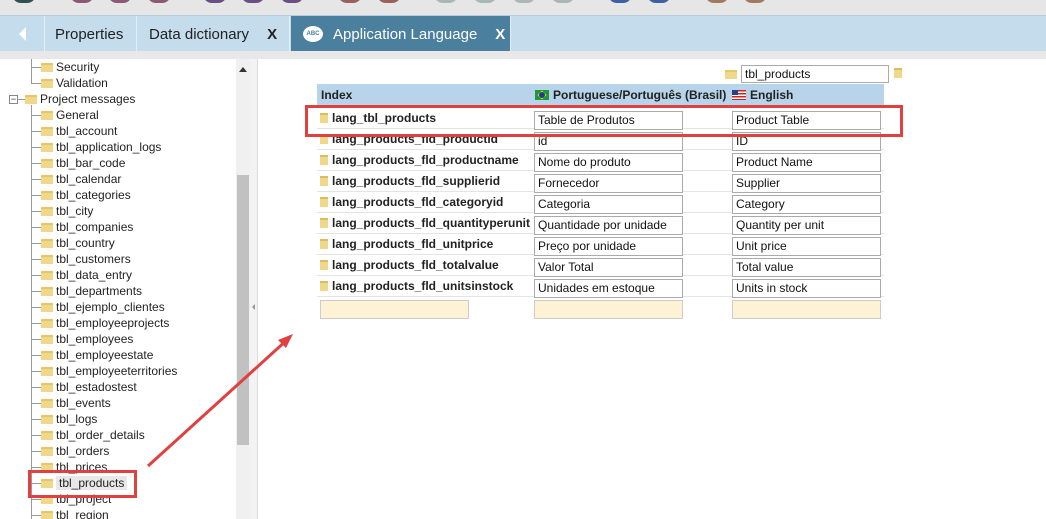 This screenshot has height=519, width=1046. What do you see at coordinates (89, 387) in the screenshot?
I see `tree-item: tbl_estadostest` at bounding box center [89, 387].